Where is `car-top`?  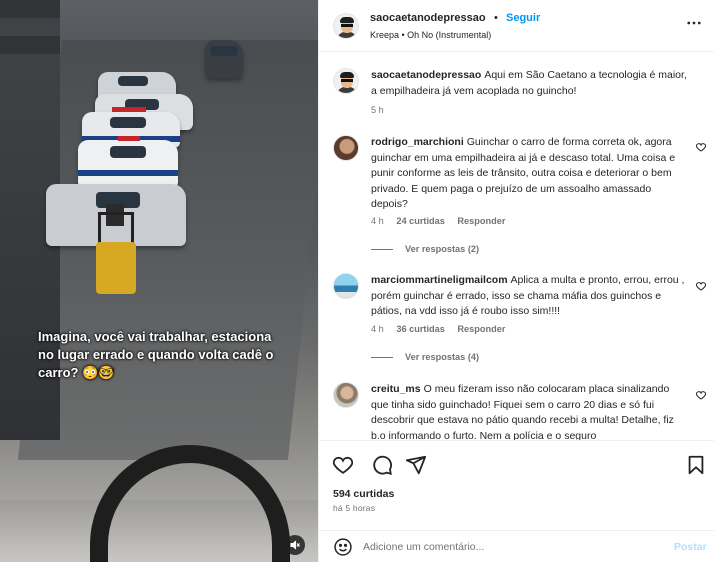 car-top is located at coordinates (224, 59).